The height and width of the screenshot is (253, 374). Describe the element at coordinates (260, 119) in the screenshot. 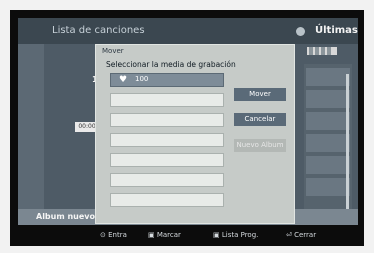

I see `cancel-button: Cancelar` at that location.